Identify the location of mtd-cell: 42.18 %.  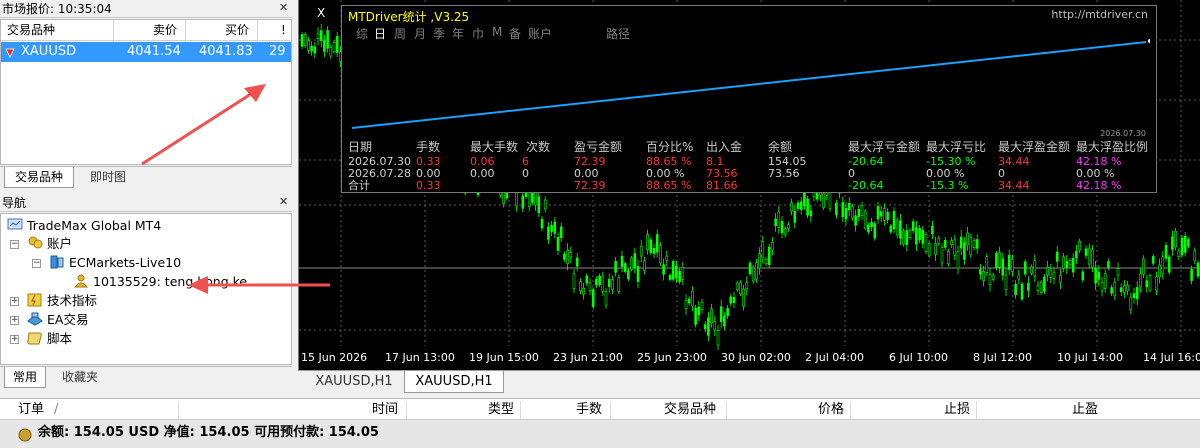
(1099, 185).